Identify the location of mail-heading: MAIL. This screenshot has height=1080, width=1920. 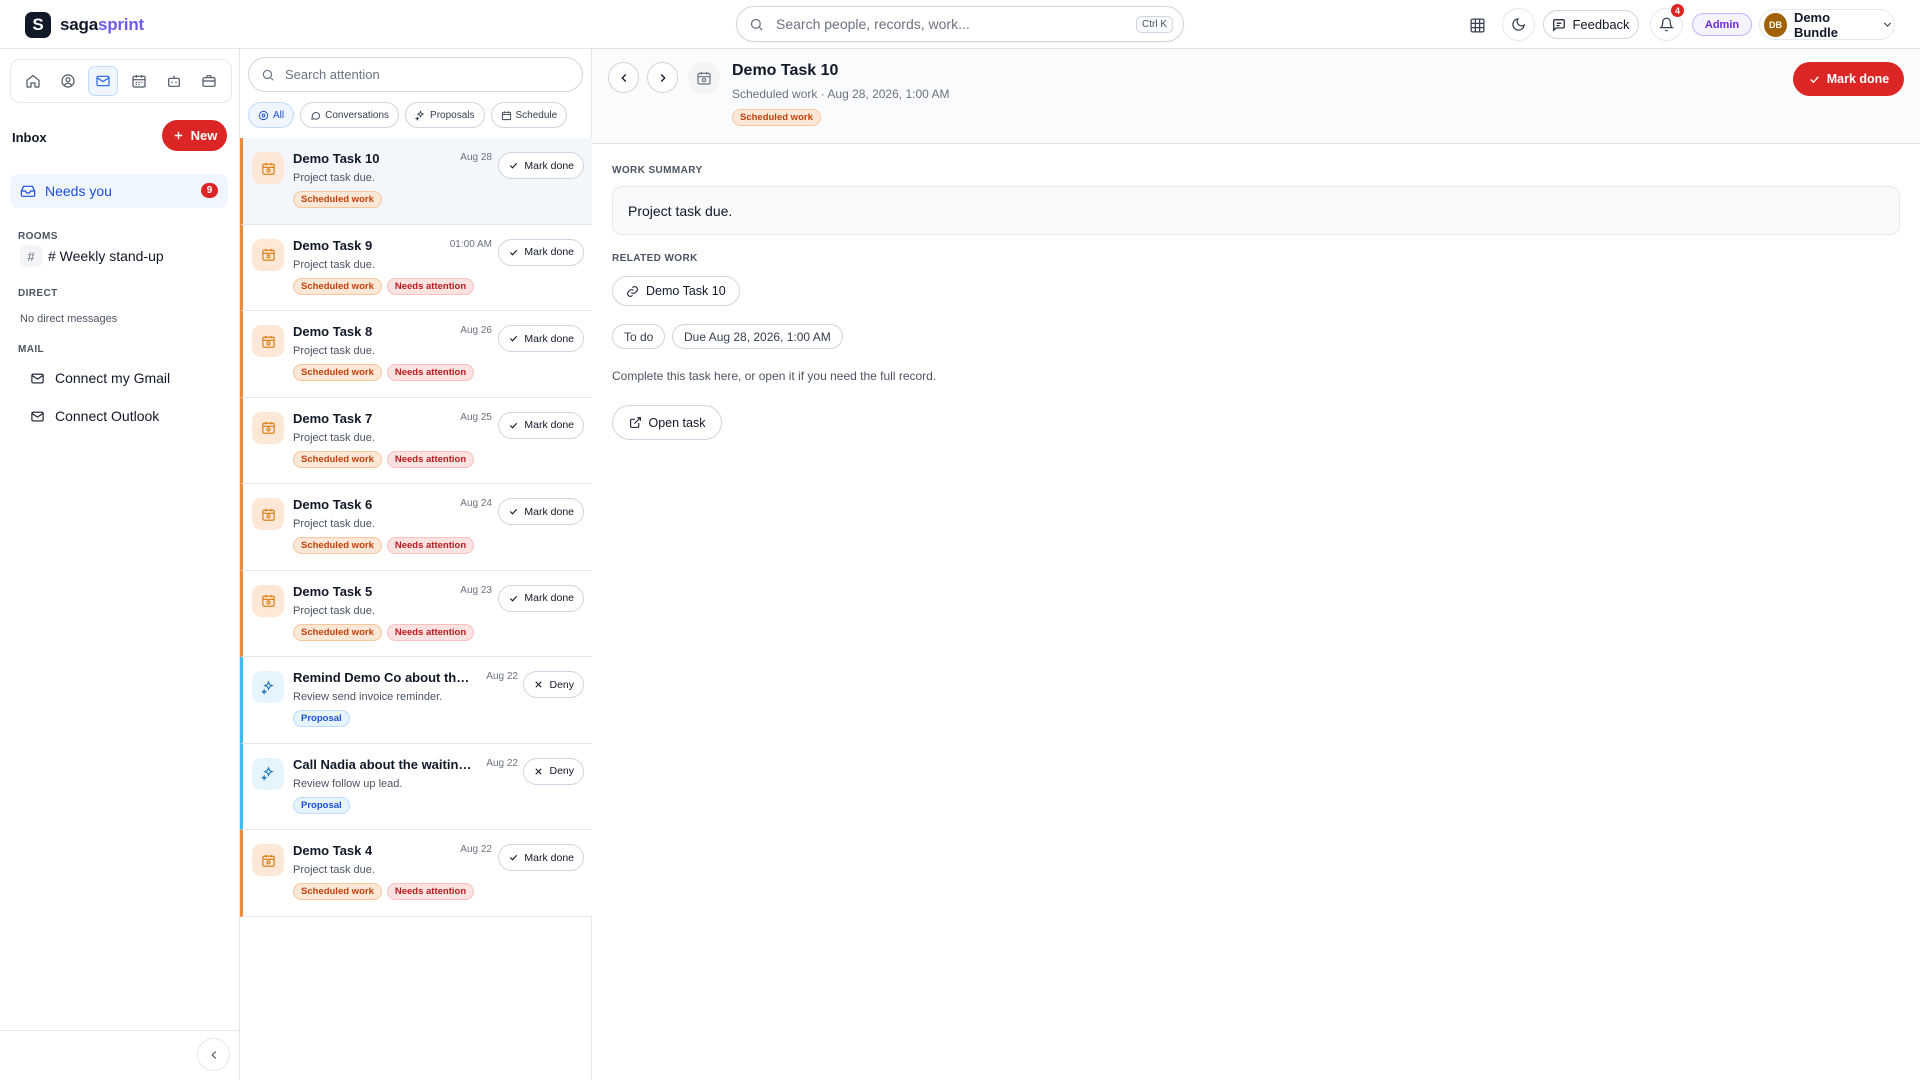
(31, 349).